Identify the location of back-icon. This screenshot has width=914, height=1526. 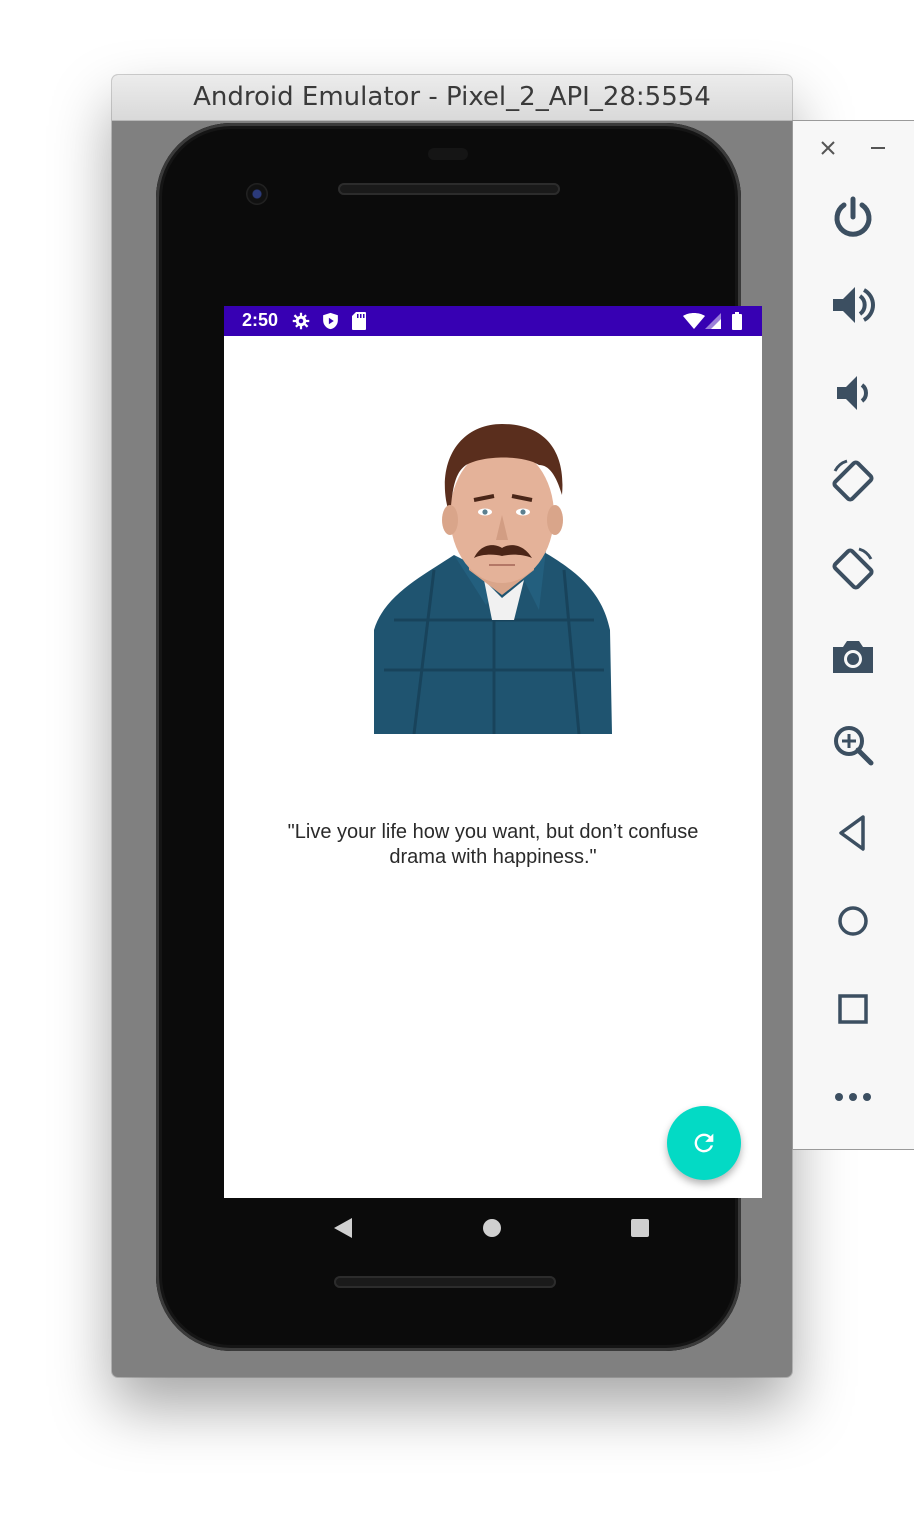
(852, 833).